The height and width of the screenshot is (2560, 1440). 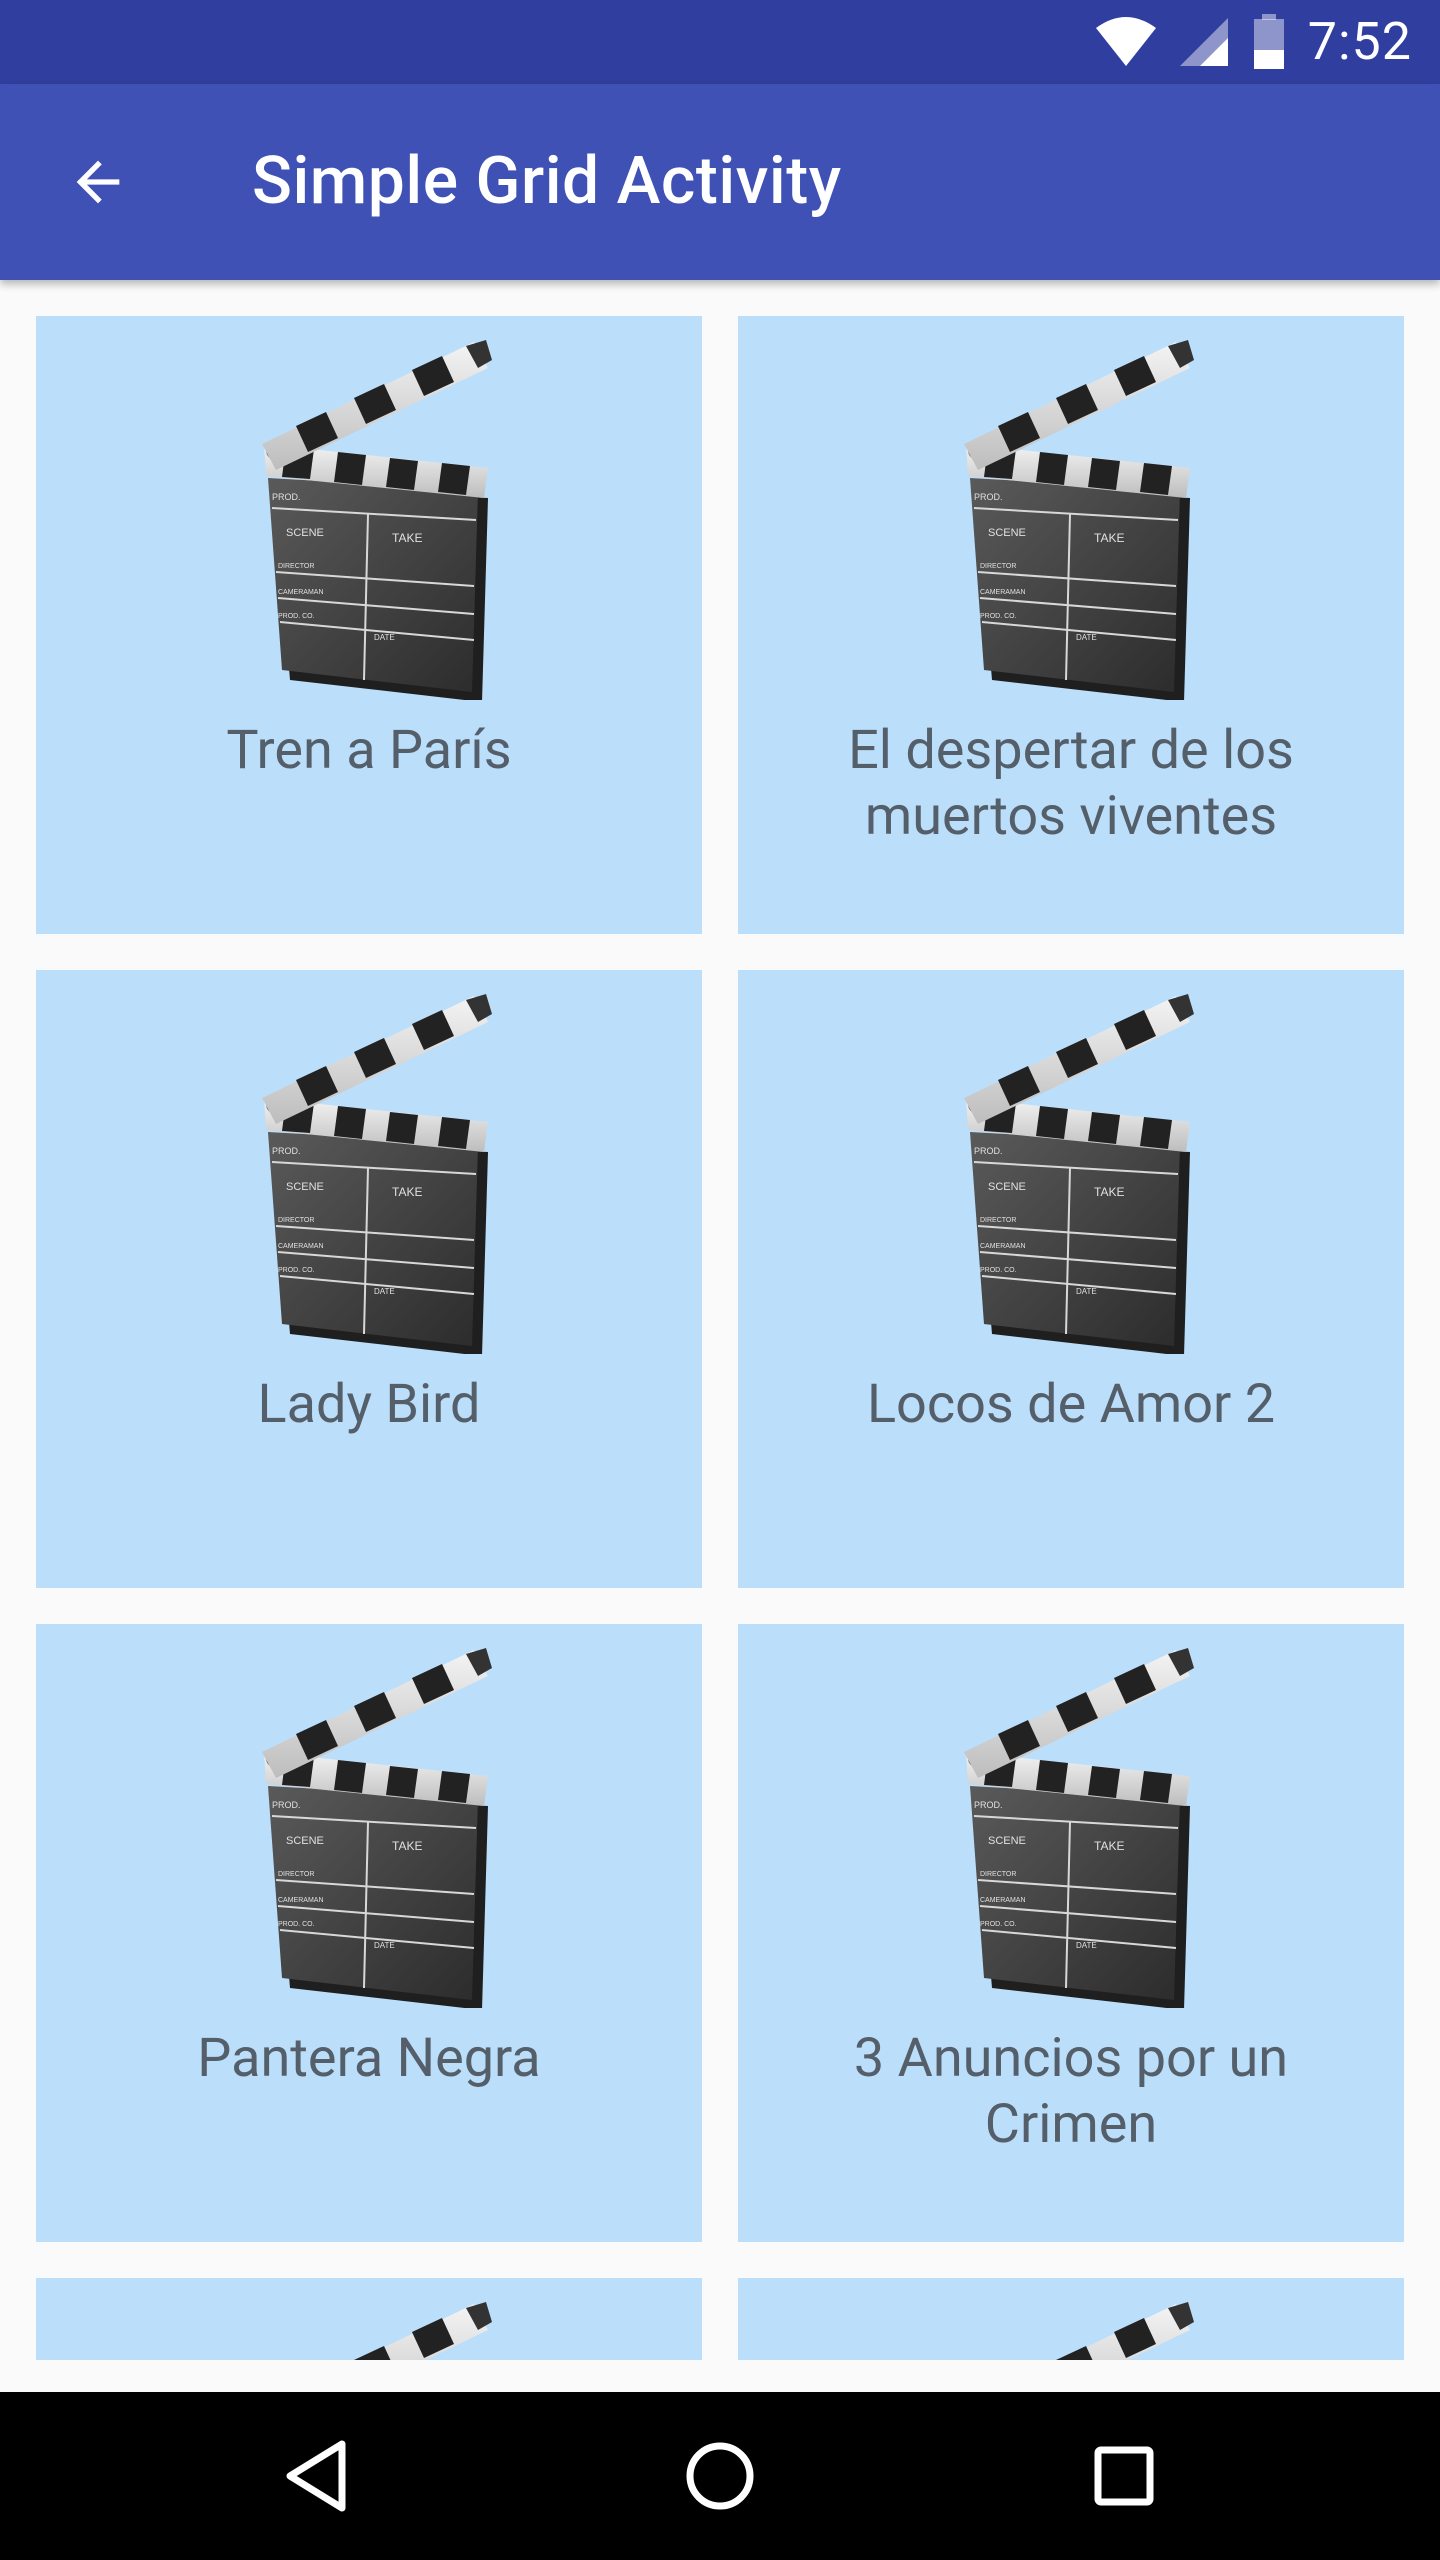 I want to click on movie-title: 3 Anuncios por un Crimen, so click(x=1071, y=2091).